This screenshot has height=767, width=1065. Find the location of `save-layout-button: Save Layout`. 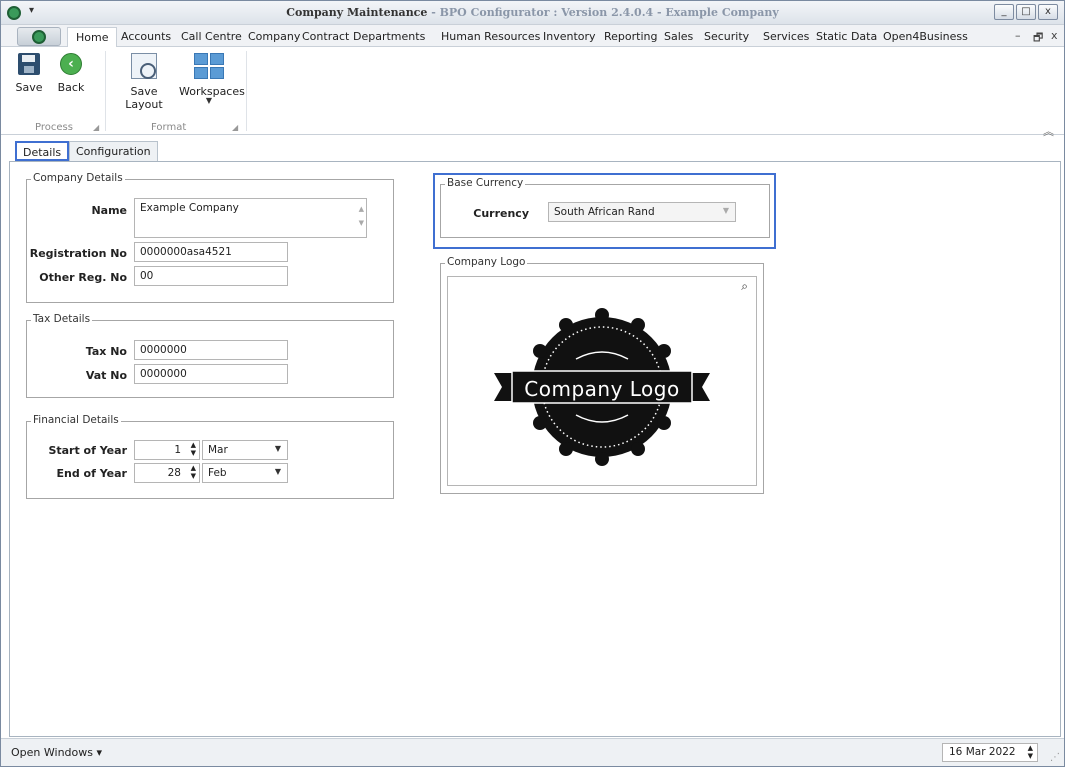

save-layout-button: Save Layout is located at coordinates (144, 82).